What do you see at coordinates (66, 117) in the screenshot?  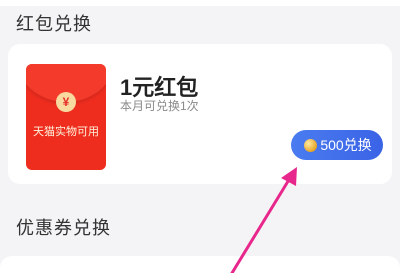 I see `red-envelope-image: ¥ 天猫实物可用` at bounding box center [66, 117].